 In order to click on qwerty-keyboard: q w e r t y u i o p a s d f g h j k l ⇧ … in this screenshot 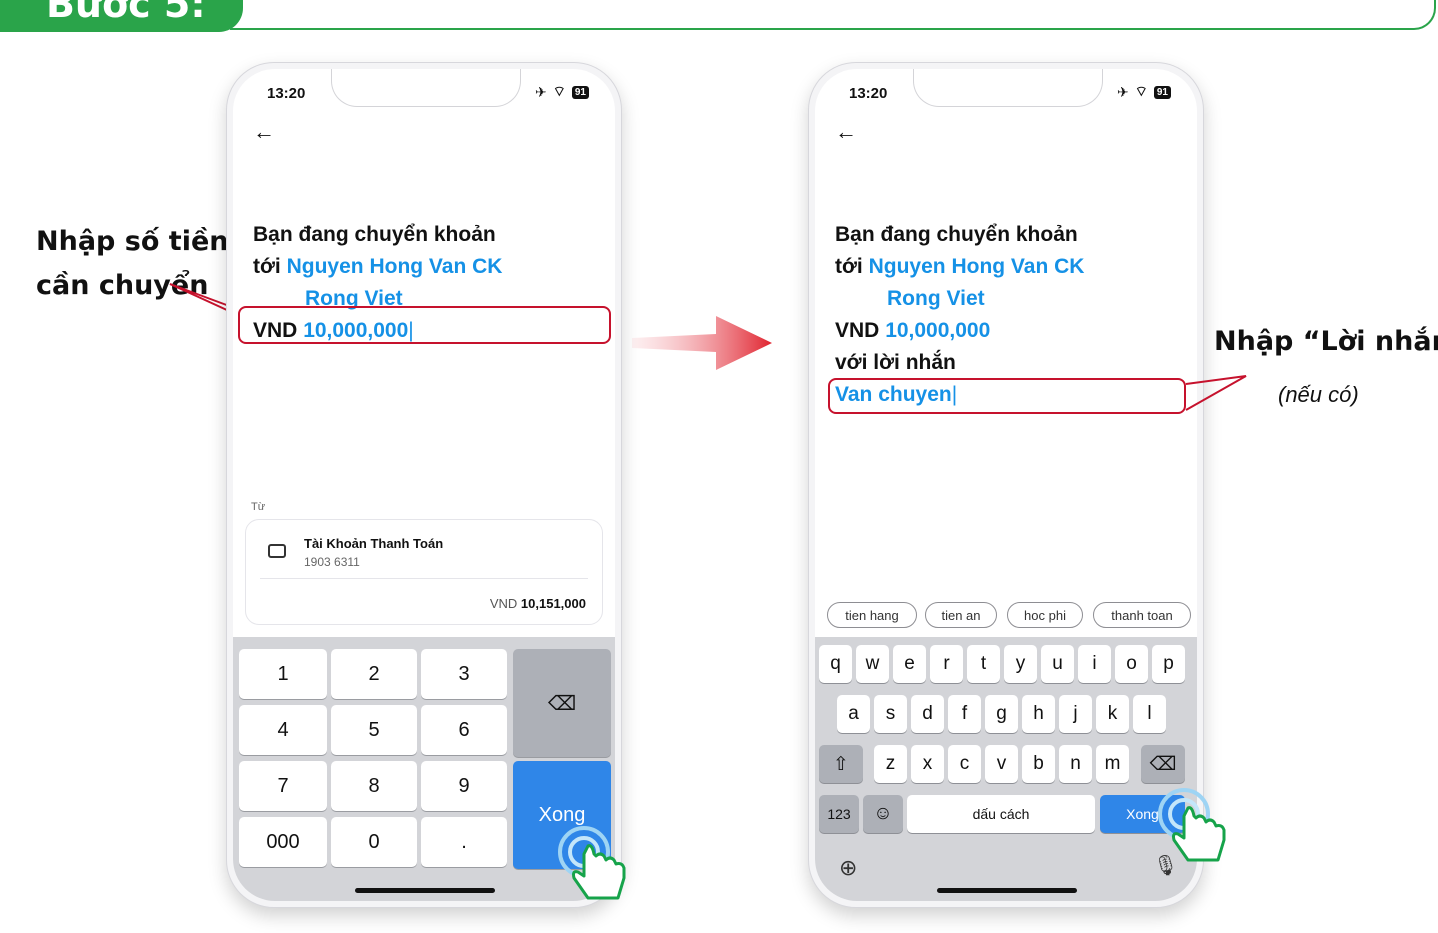, I will do `click(1006, 769)`.